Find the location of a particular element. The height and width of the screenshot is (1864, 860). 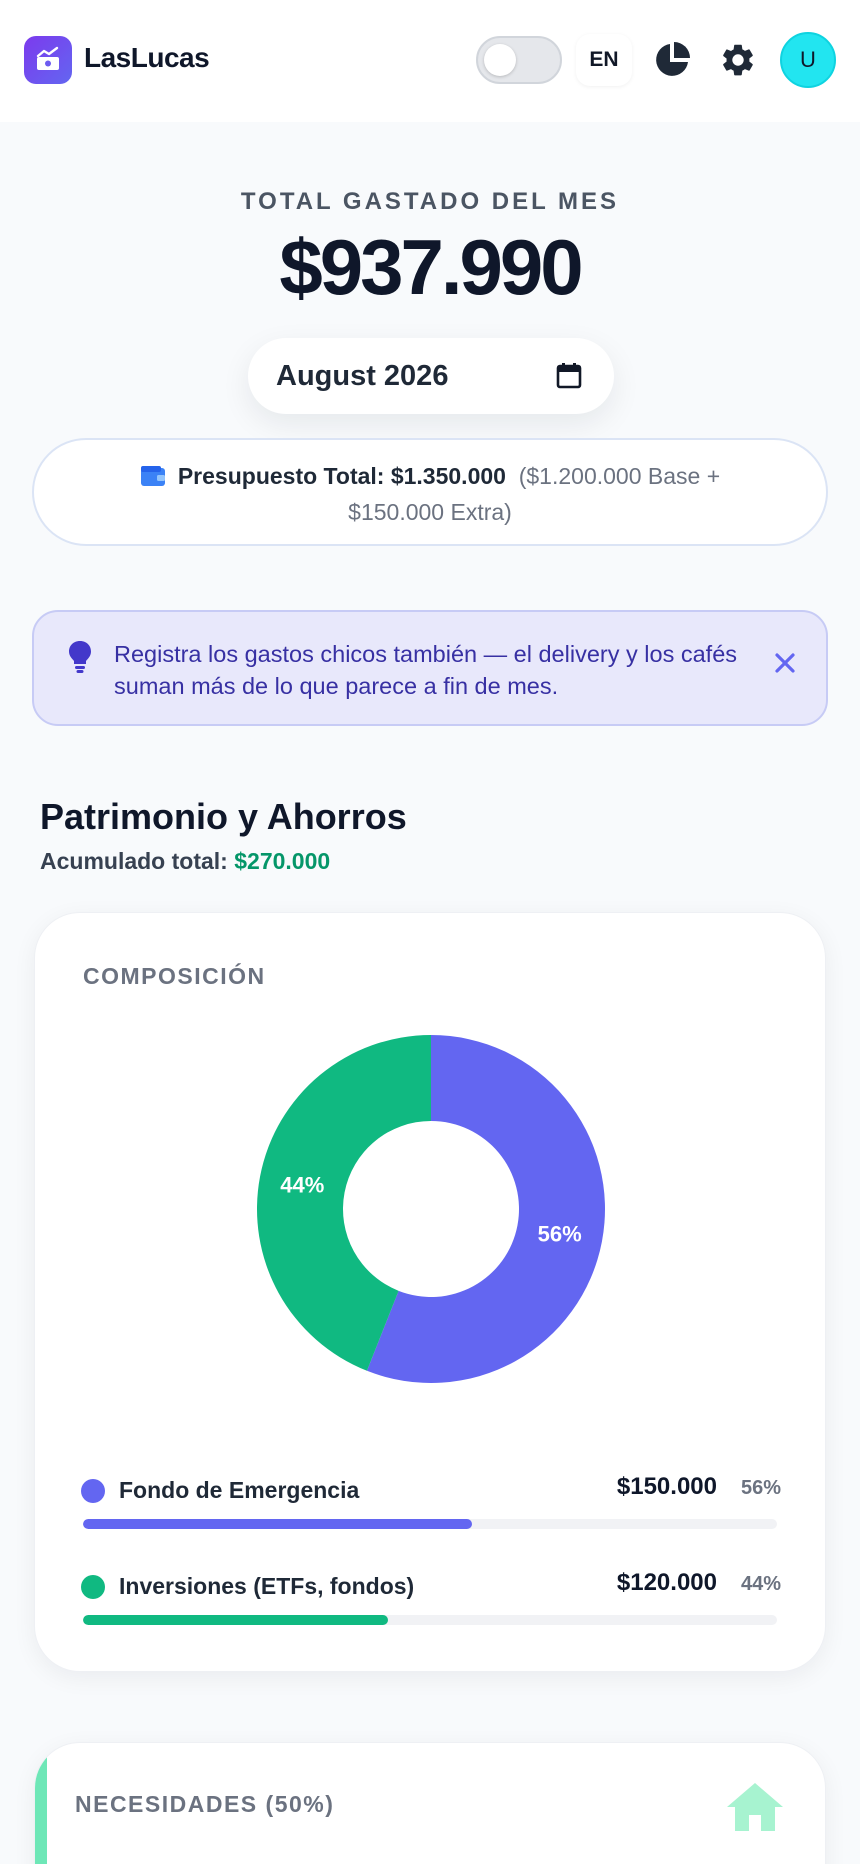

legend-item-investments: Inversiones (ETFs, fondos) $120.000 44% is located at coordinates (431, 1599).